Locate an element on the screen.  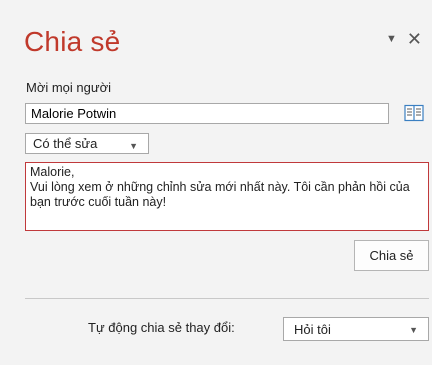
invite-people-input is located at coordinates (207, 113).